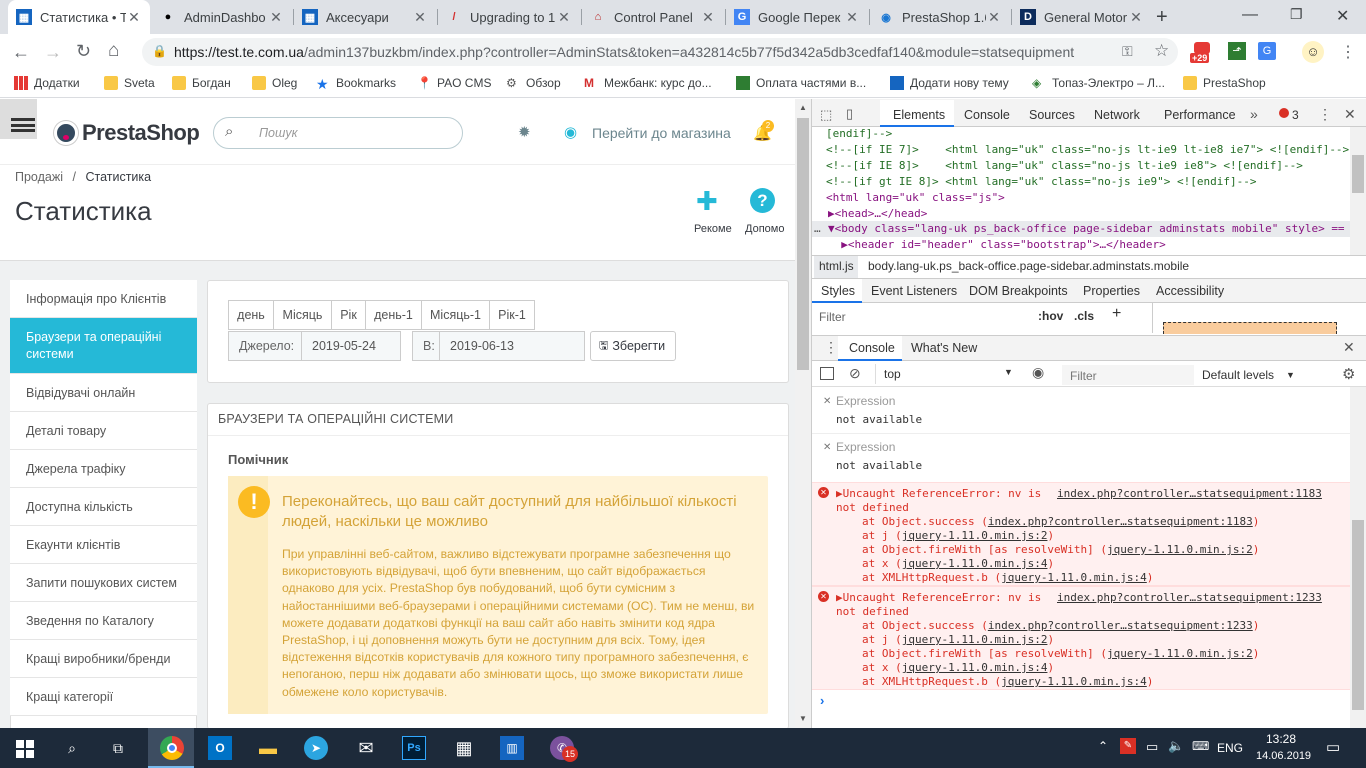 Image resolution: width=1366 pixels, height=768 pixels. Describe the element at coordinates (1189, 597) in the screenshot. I see `error-source-link: index.php?controller…statsequipment:1233` at that location.